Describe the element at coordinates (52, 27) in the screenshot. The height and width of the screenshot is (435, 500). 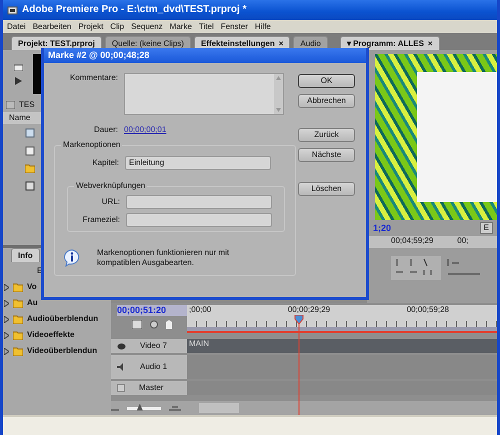
I see `menu-item: Bearbeiten` at that location.